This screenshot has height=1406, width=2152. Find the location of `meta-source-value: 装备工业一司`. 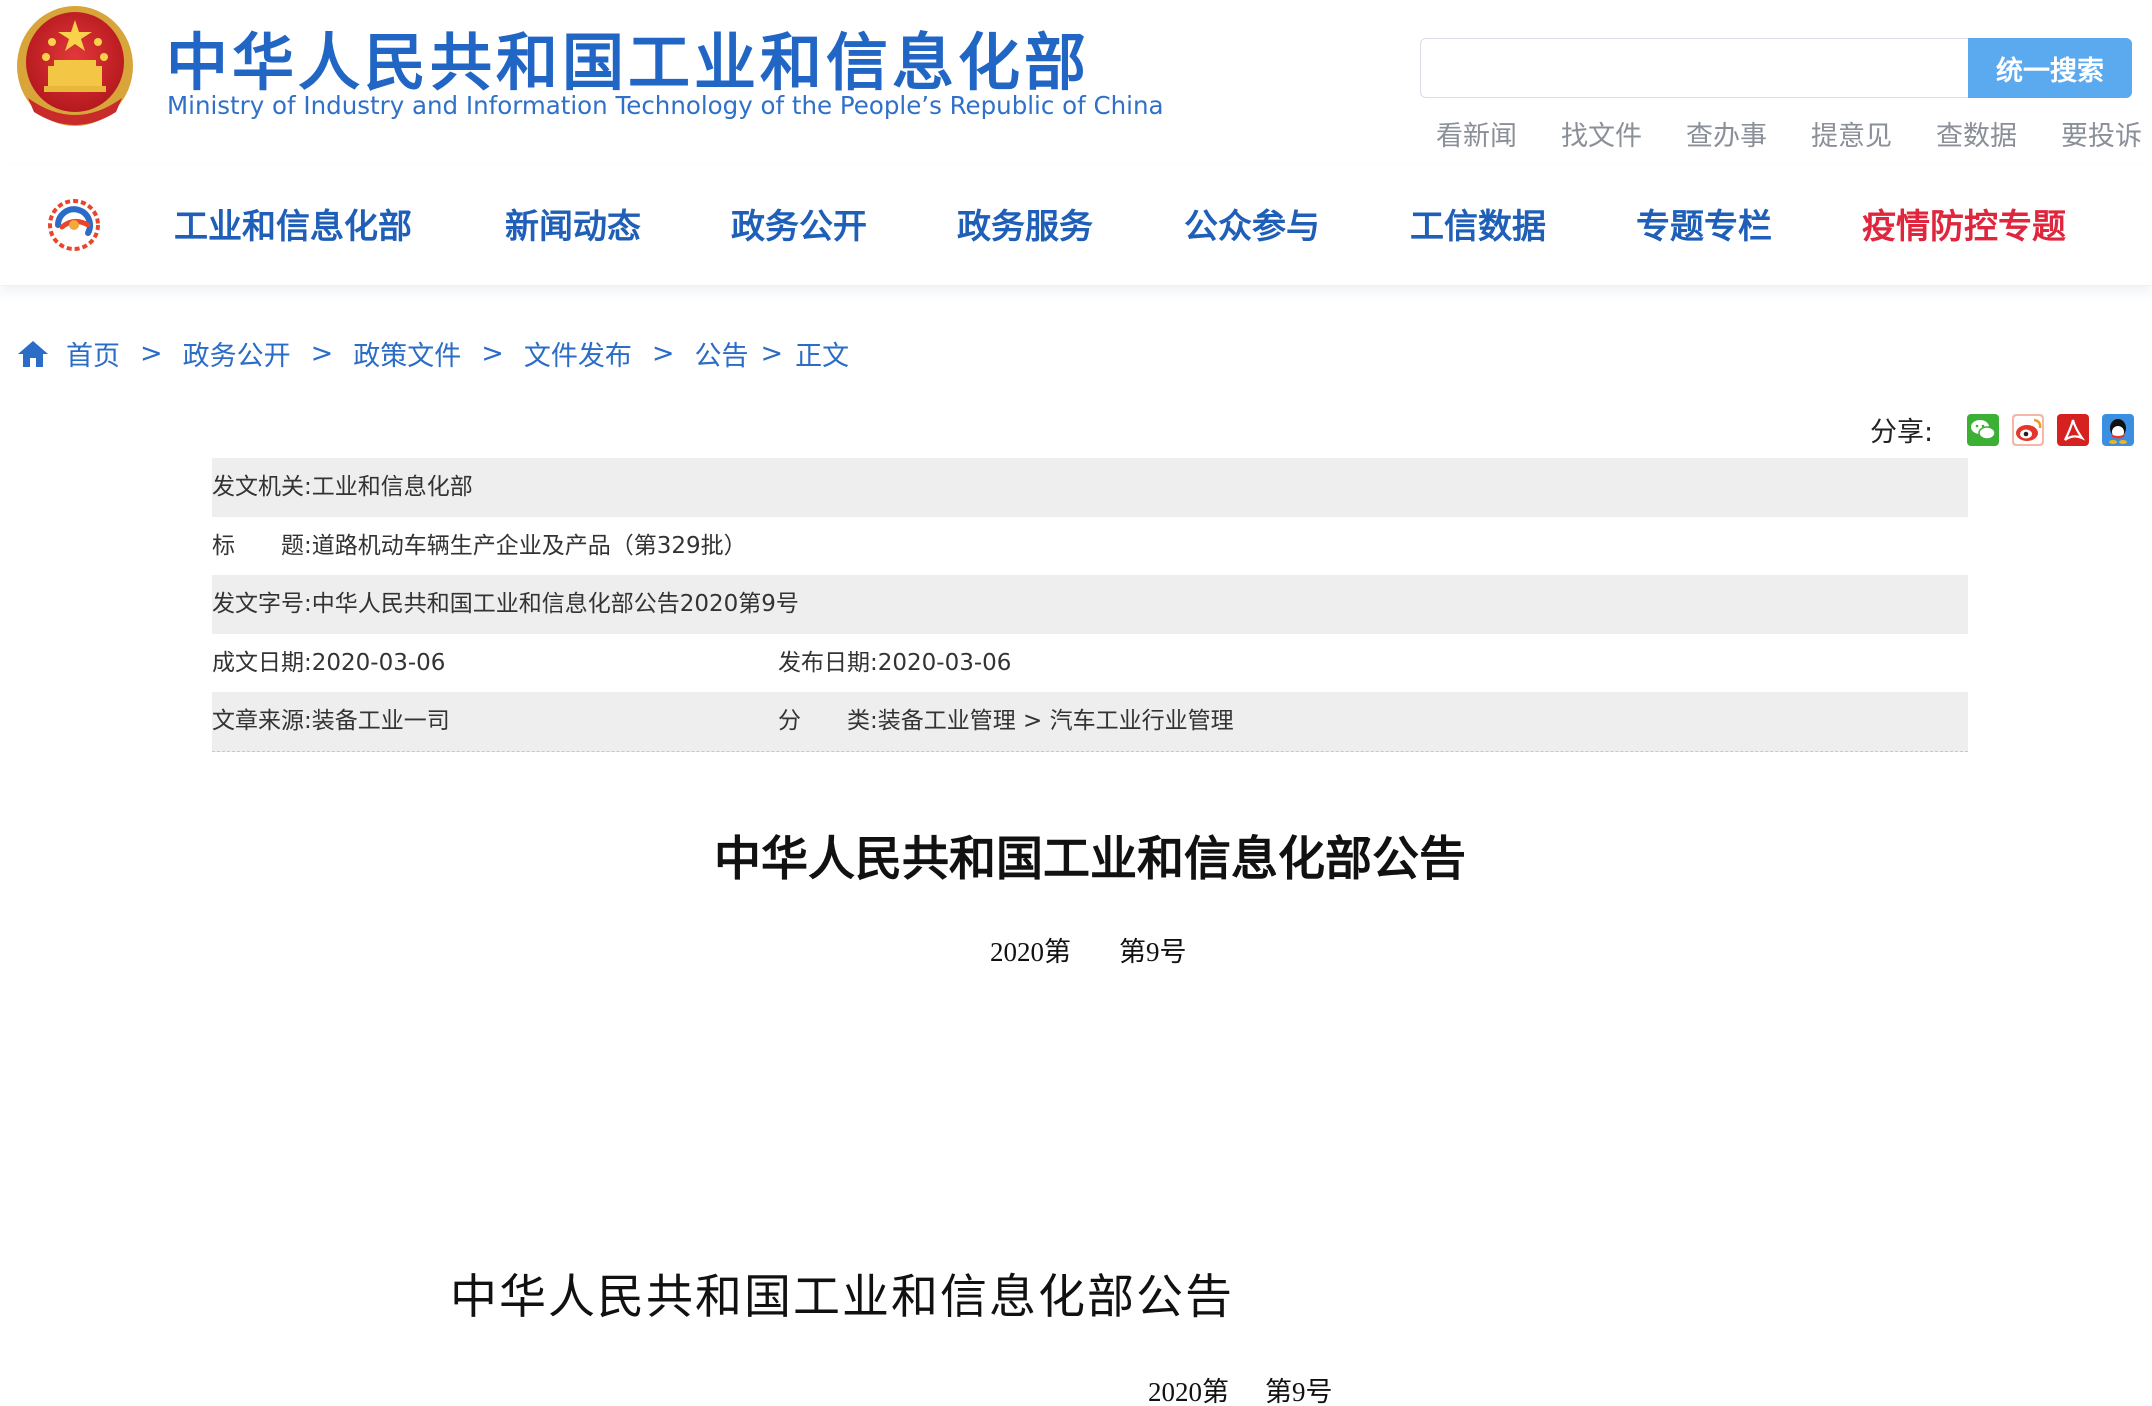

meta-source-value: 装备工业一司 is located at coordinates (380, 721).